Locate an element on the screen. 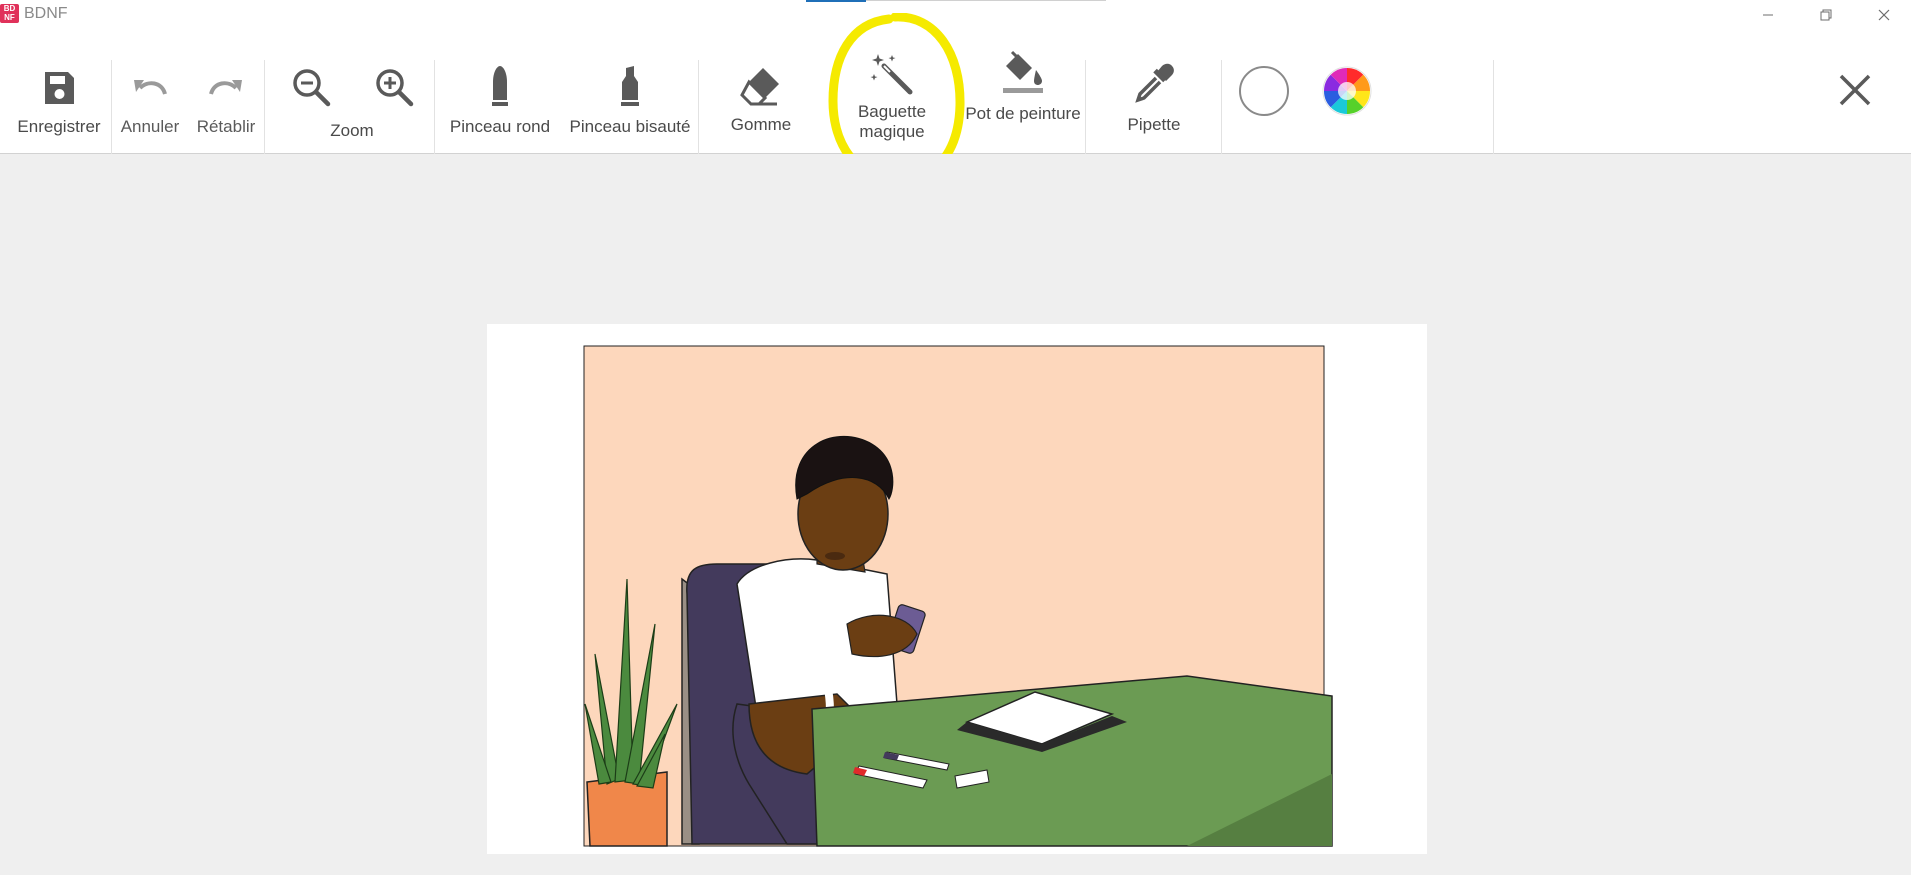 The height and width of the screenshot is (875, 1911). save-button: Enregistrer is located at coordinates (59, 91).